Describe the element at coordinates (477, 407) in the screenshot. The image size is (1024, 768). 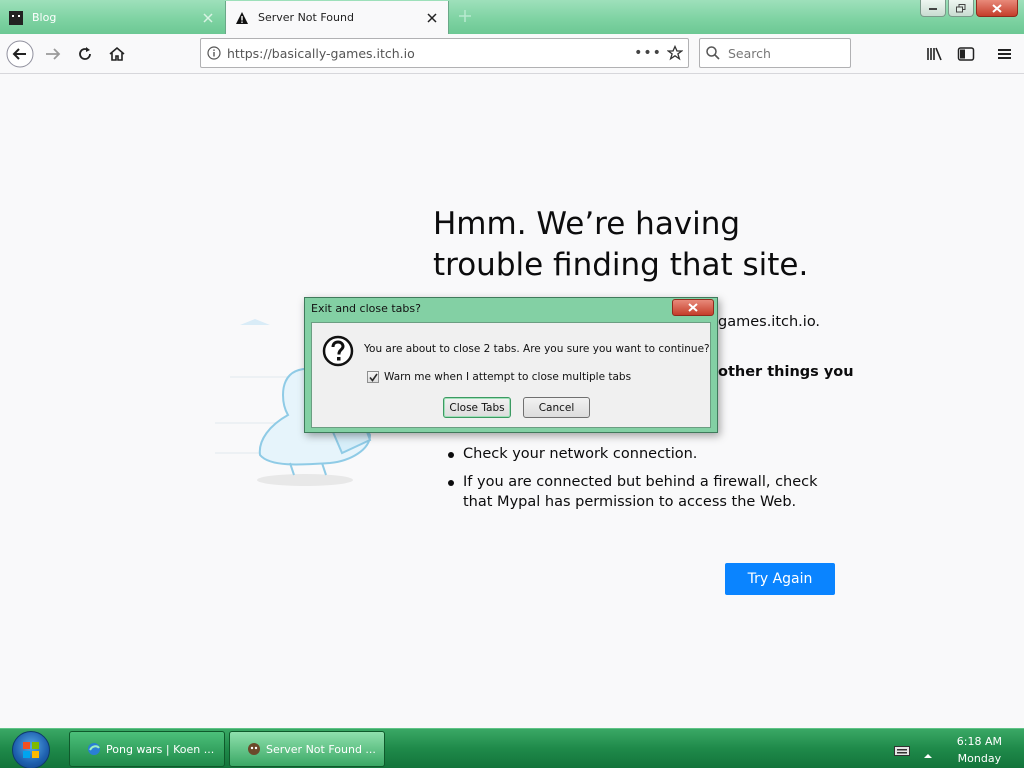
I see `close-tabs-button: Close Tabs` at that location.